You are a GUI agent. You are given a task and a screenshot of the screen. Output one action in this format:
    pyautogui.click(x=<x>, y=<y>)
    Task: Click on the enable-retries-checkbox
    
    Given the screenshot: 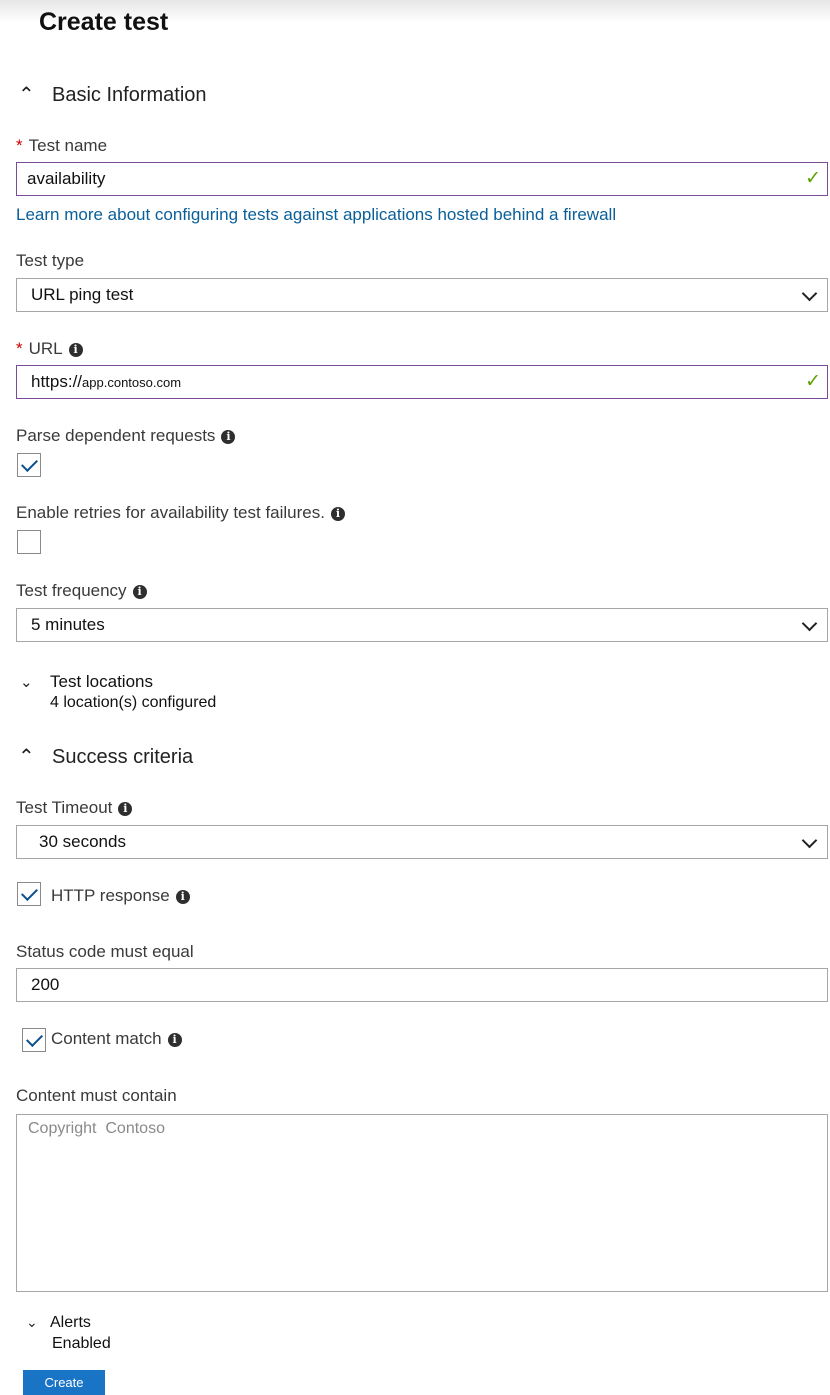 What is the action you would take?
    pyautogui.click(x=29, y=542)
    